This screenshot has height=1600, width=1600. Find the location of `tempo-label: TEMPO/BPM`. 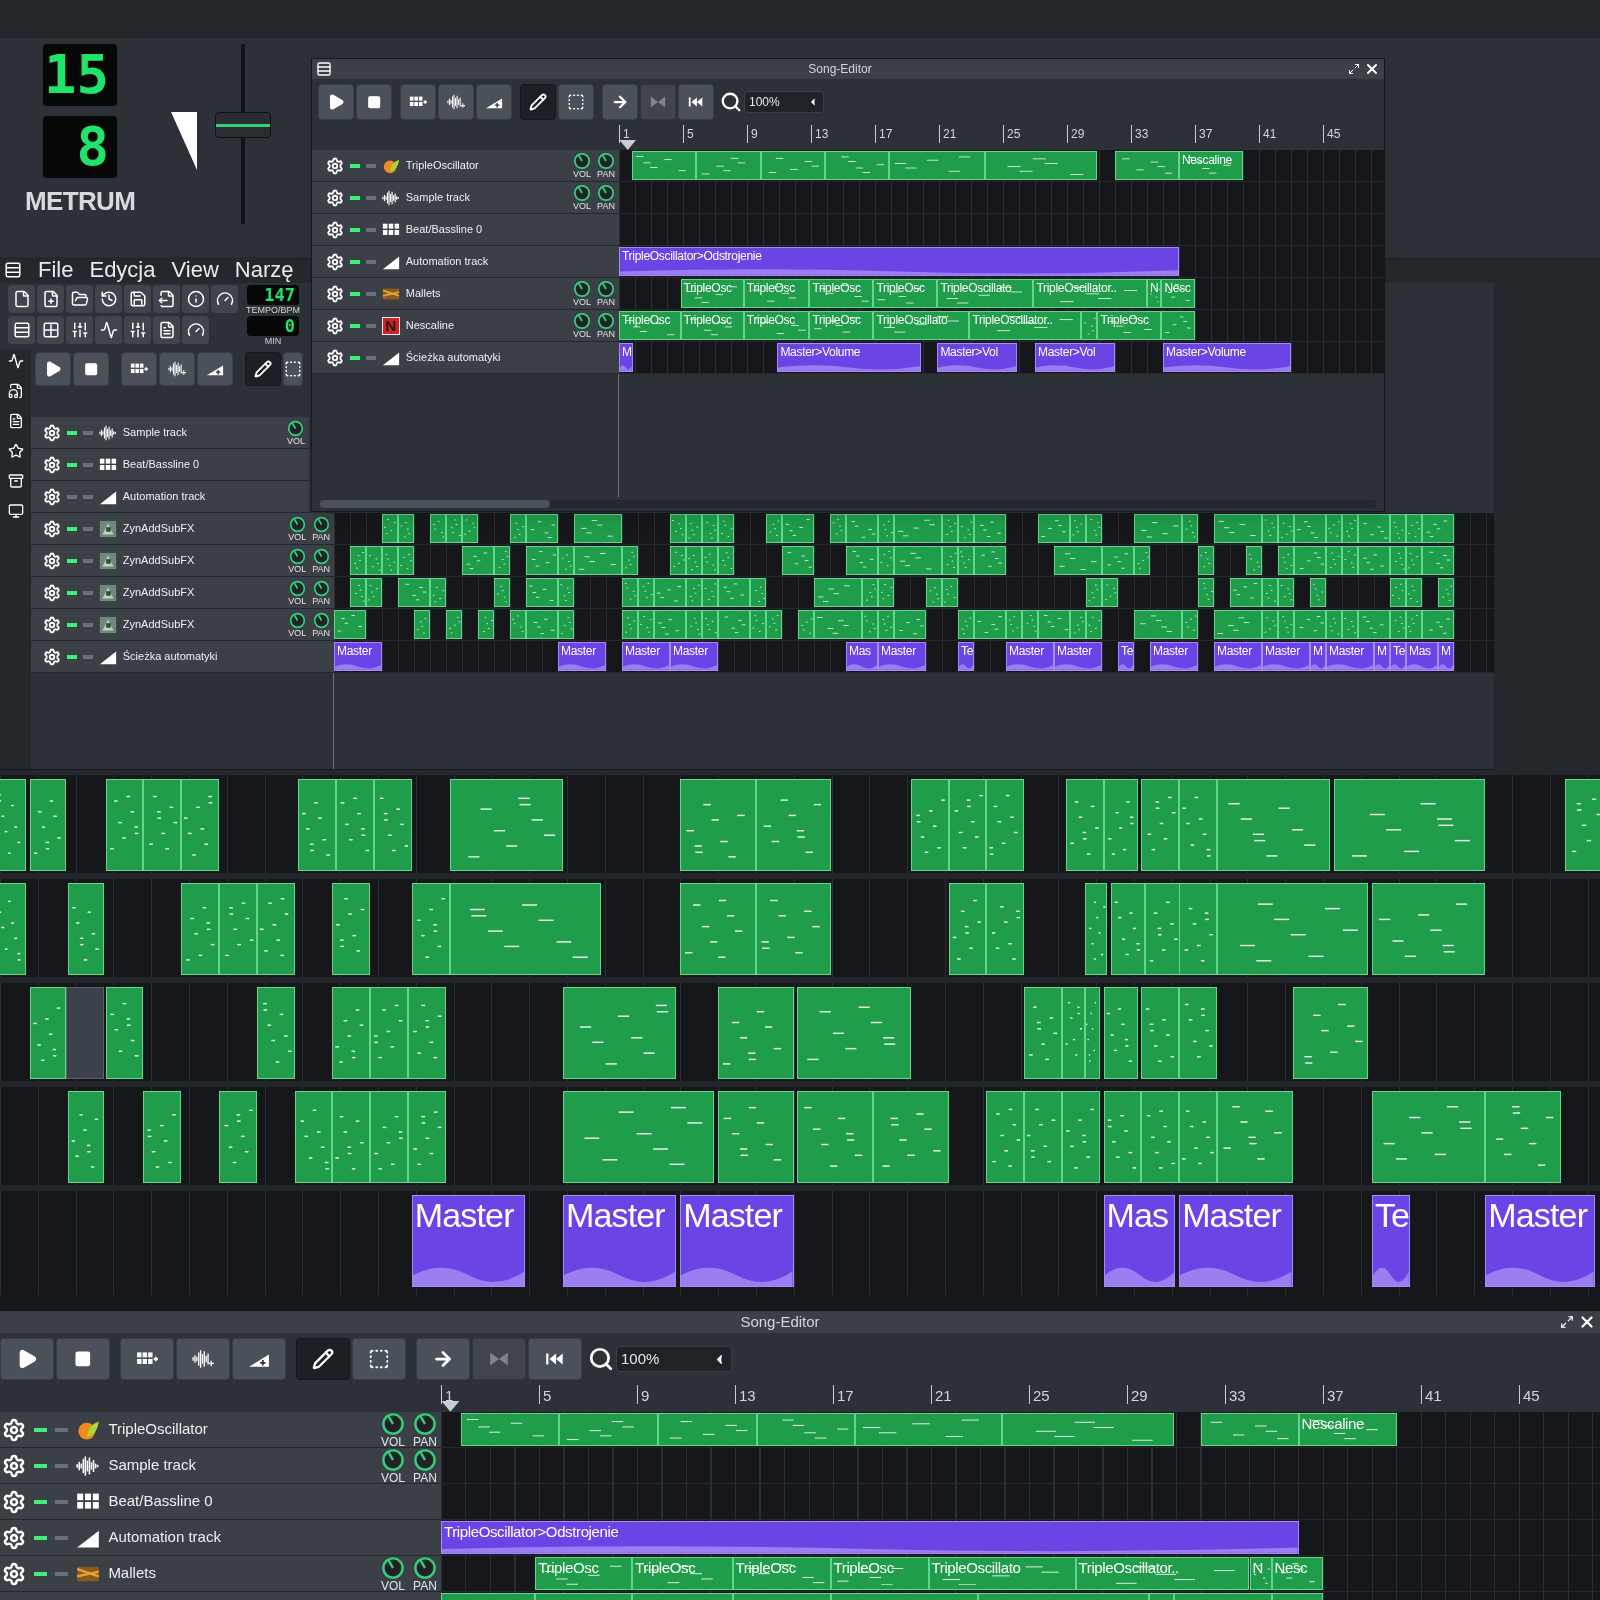

tempo-label: TEMPO/BPM is located at coordinates (273, 310).